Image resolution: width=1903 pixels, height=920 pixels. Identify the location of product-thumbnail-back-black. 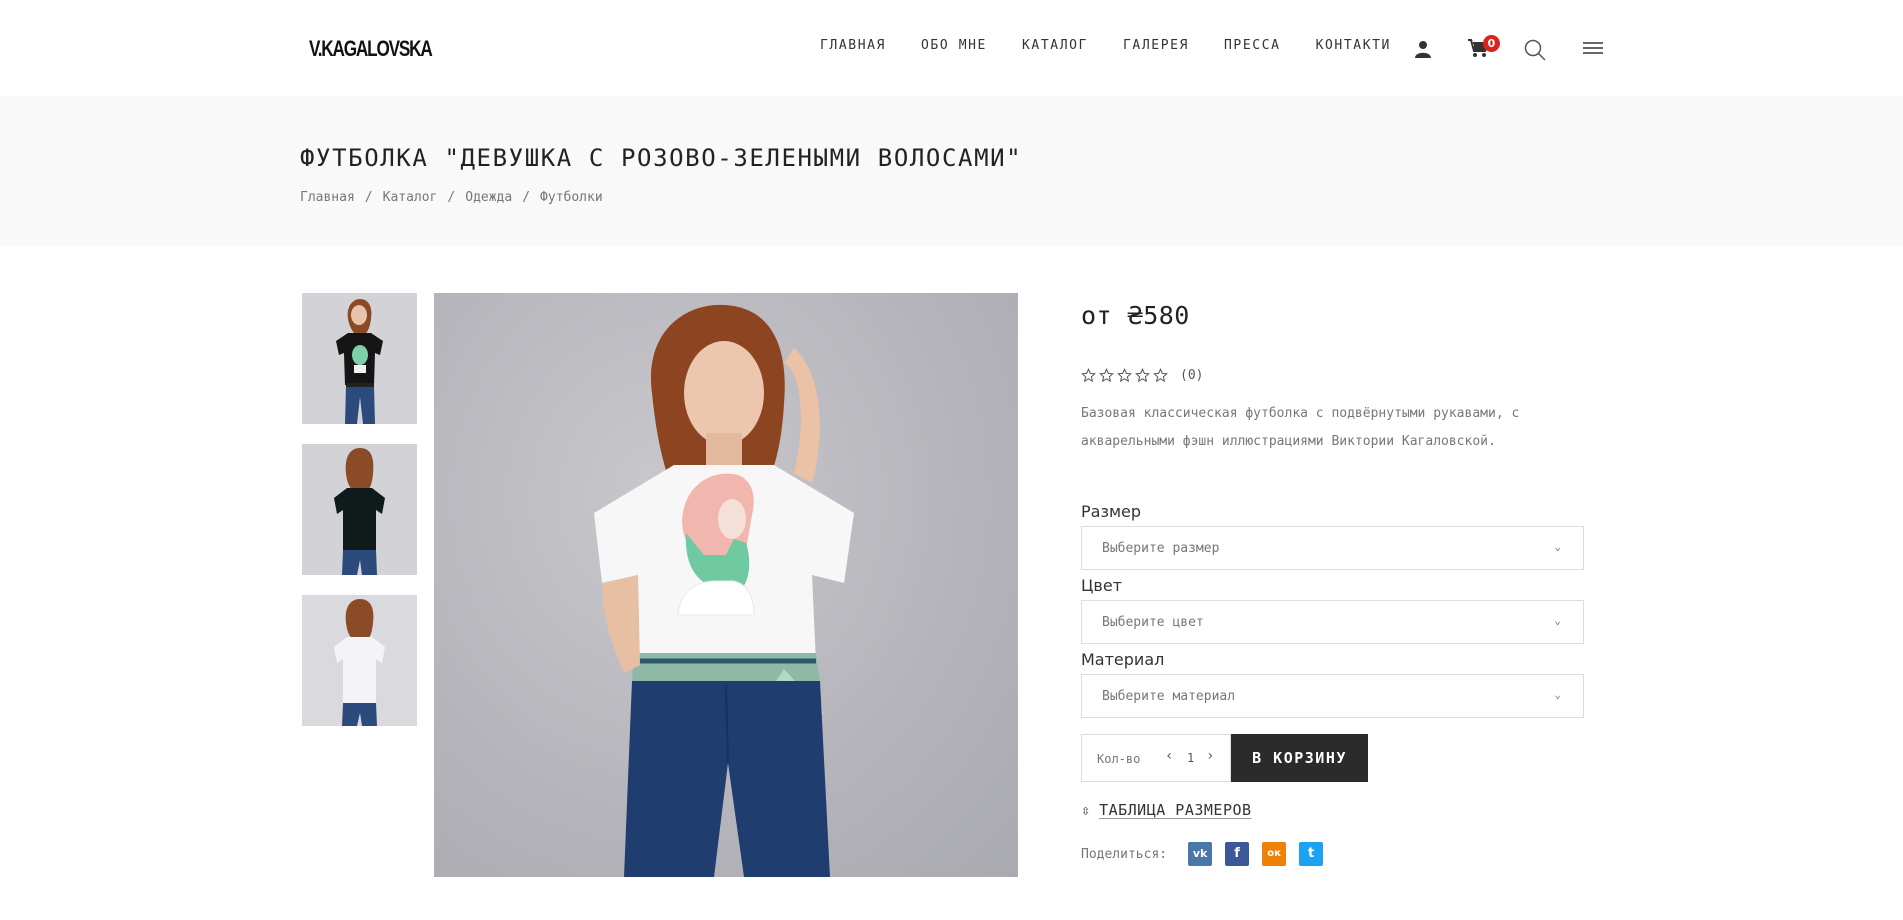
(359, 509).